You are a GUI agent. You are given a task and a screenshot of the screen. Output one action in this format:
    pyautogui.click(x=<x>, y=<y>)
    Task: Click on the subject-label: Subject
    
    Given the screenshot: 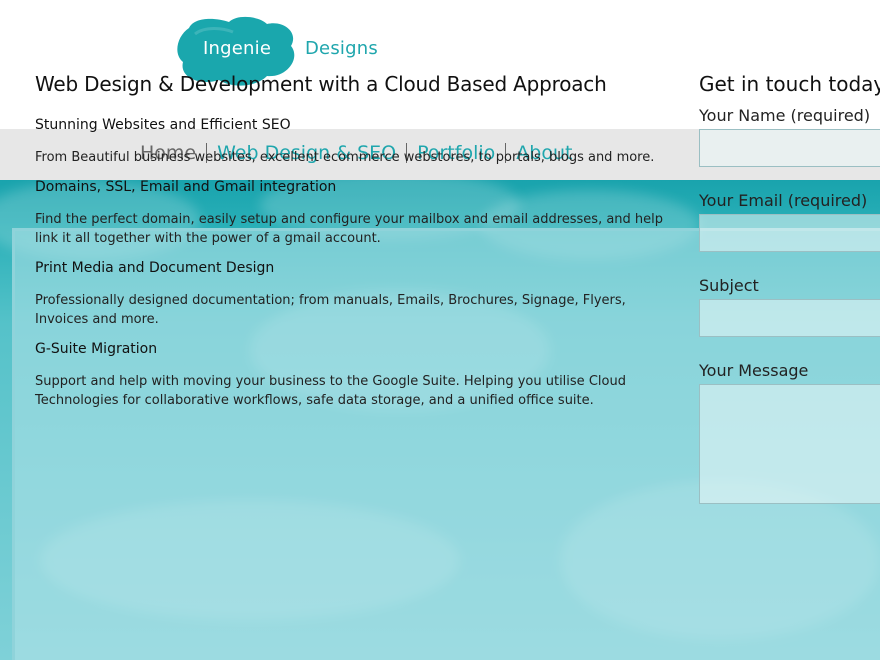 What is the action you would take?
    pyautogui.click(x=729, y=285)
    